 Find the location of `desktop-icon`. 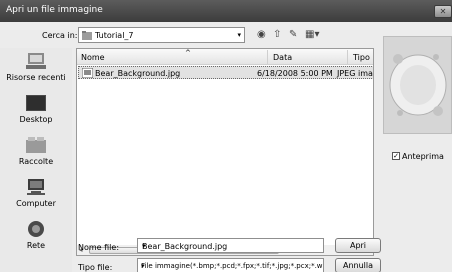

desktop-icon is located at coordinates (36, 103).